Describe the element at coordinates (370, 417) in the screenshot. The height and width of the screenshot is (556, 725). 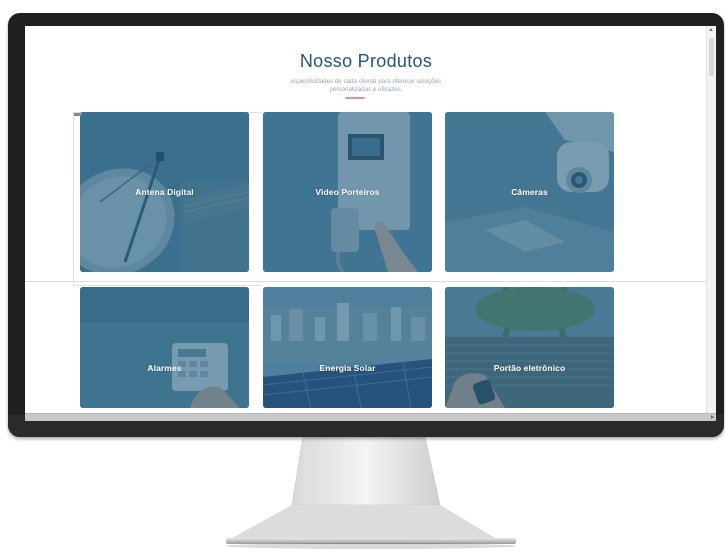
I see `horizontal-scrollbar` at that location.